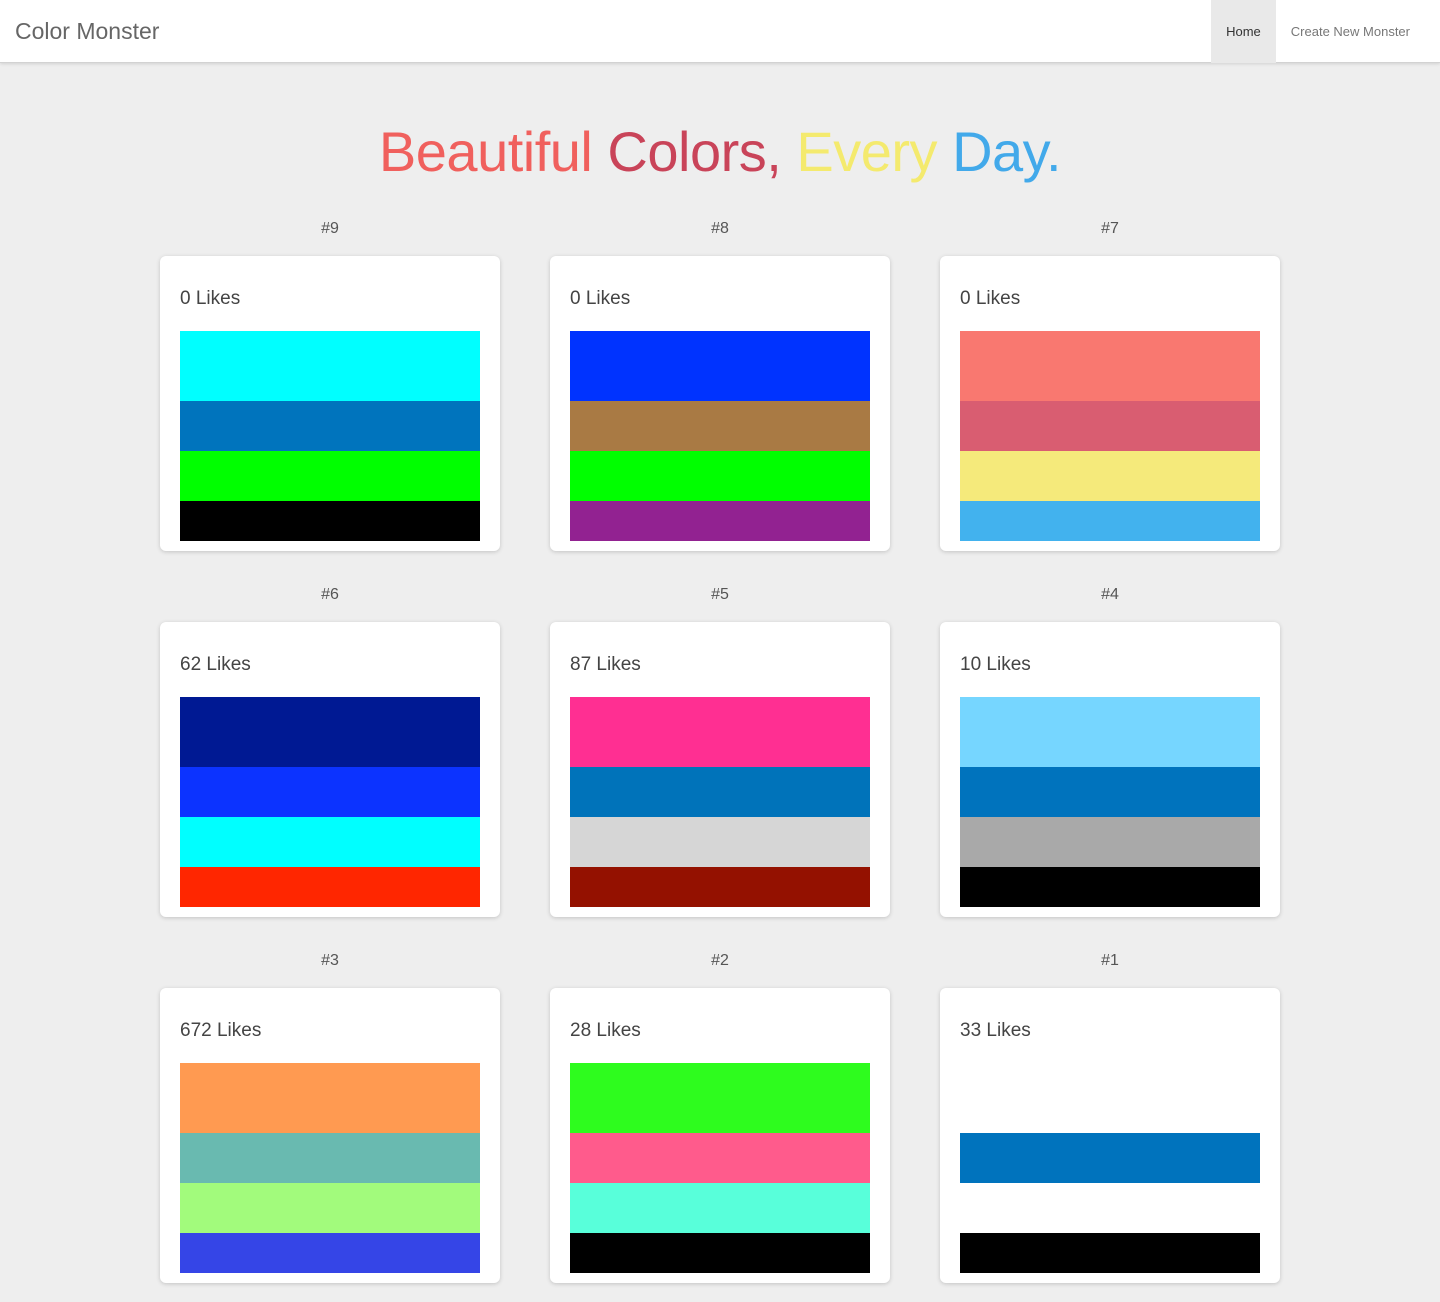 The image size is (1440, 1302). I want to click on likes-count: 33 Likes, so click(995, 1030).